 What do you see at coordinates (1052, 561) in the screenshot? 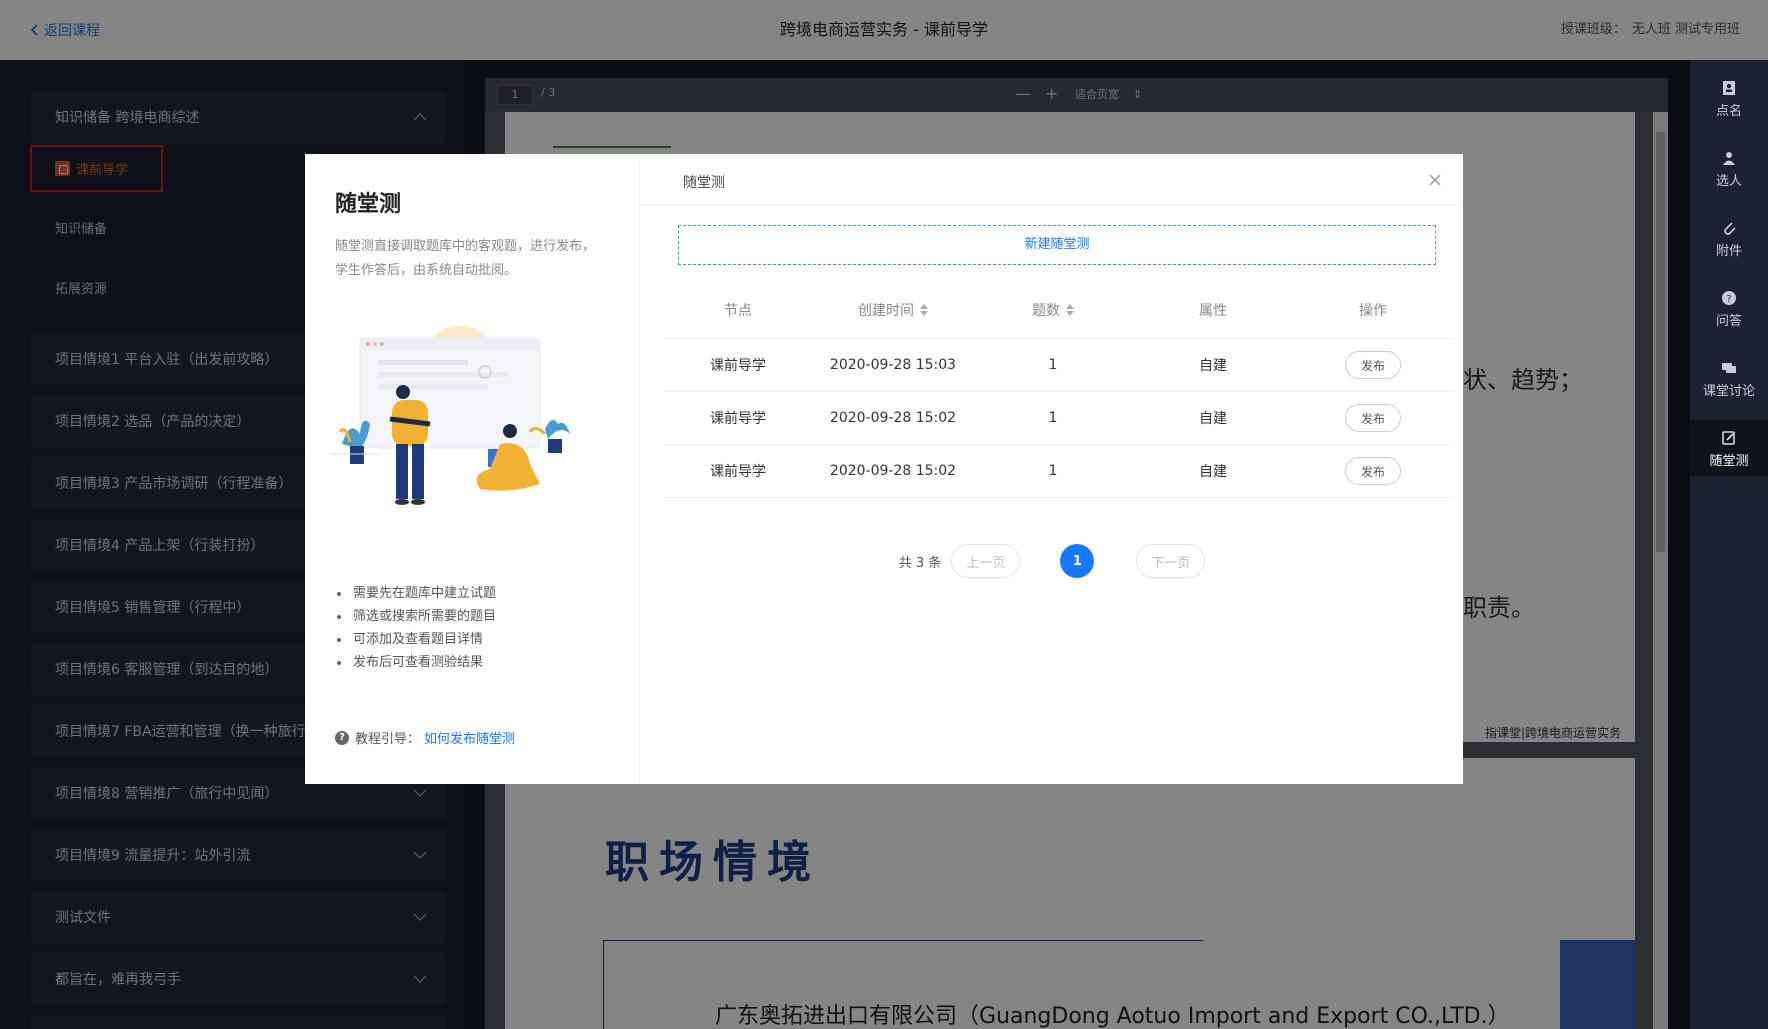
I see `pagination: 共 3 条 上一页 1 下一页` at bounding box center [1052, 561].